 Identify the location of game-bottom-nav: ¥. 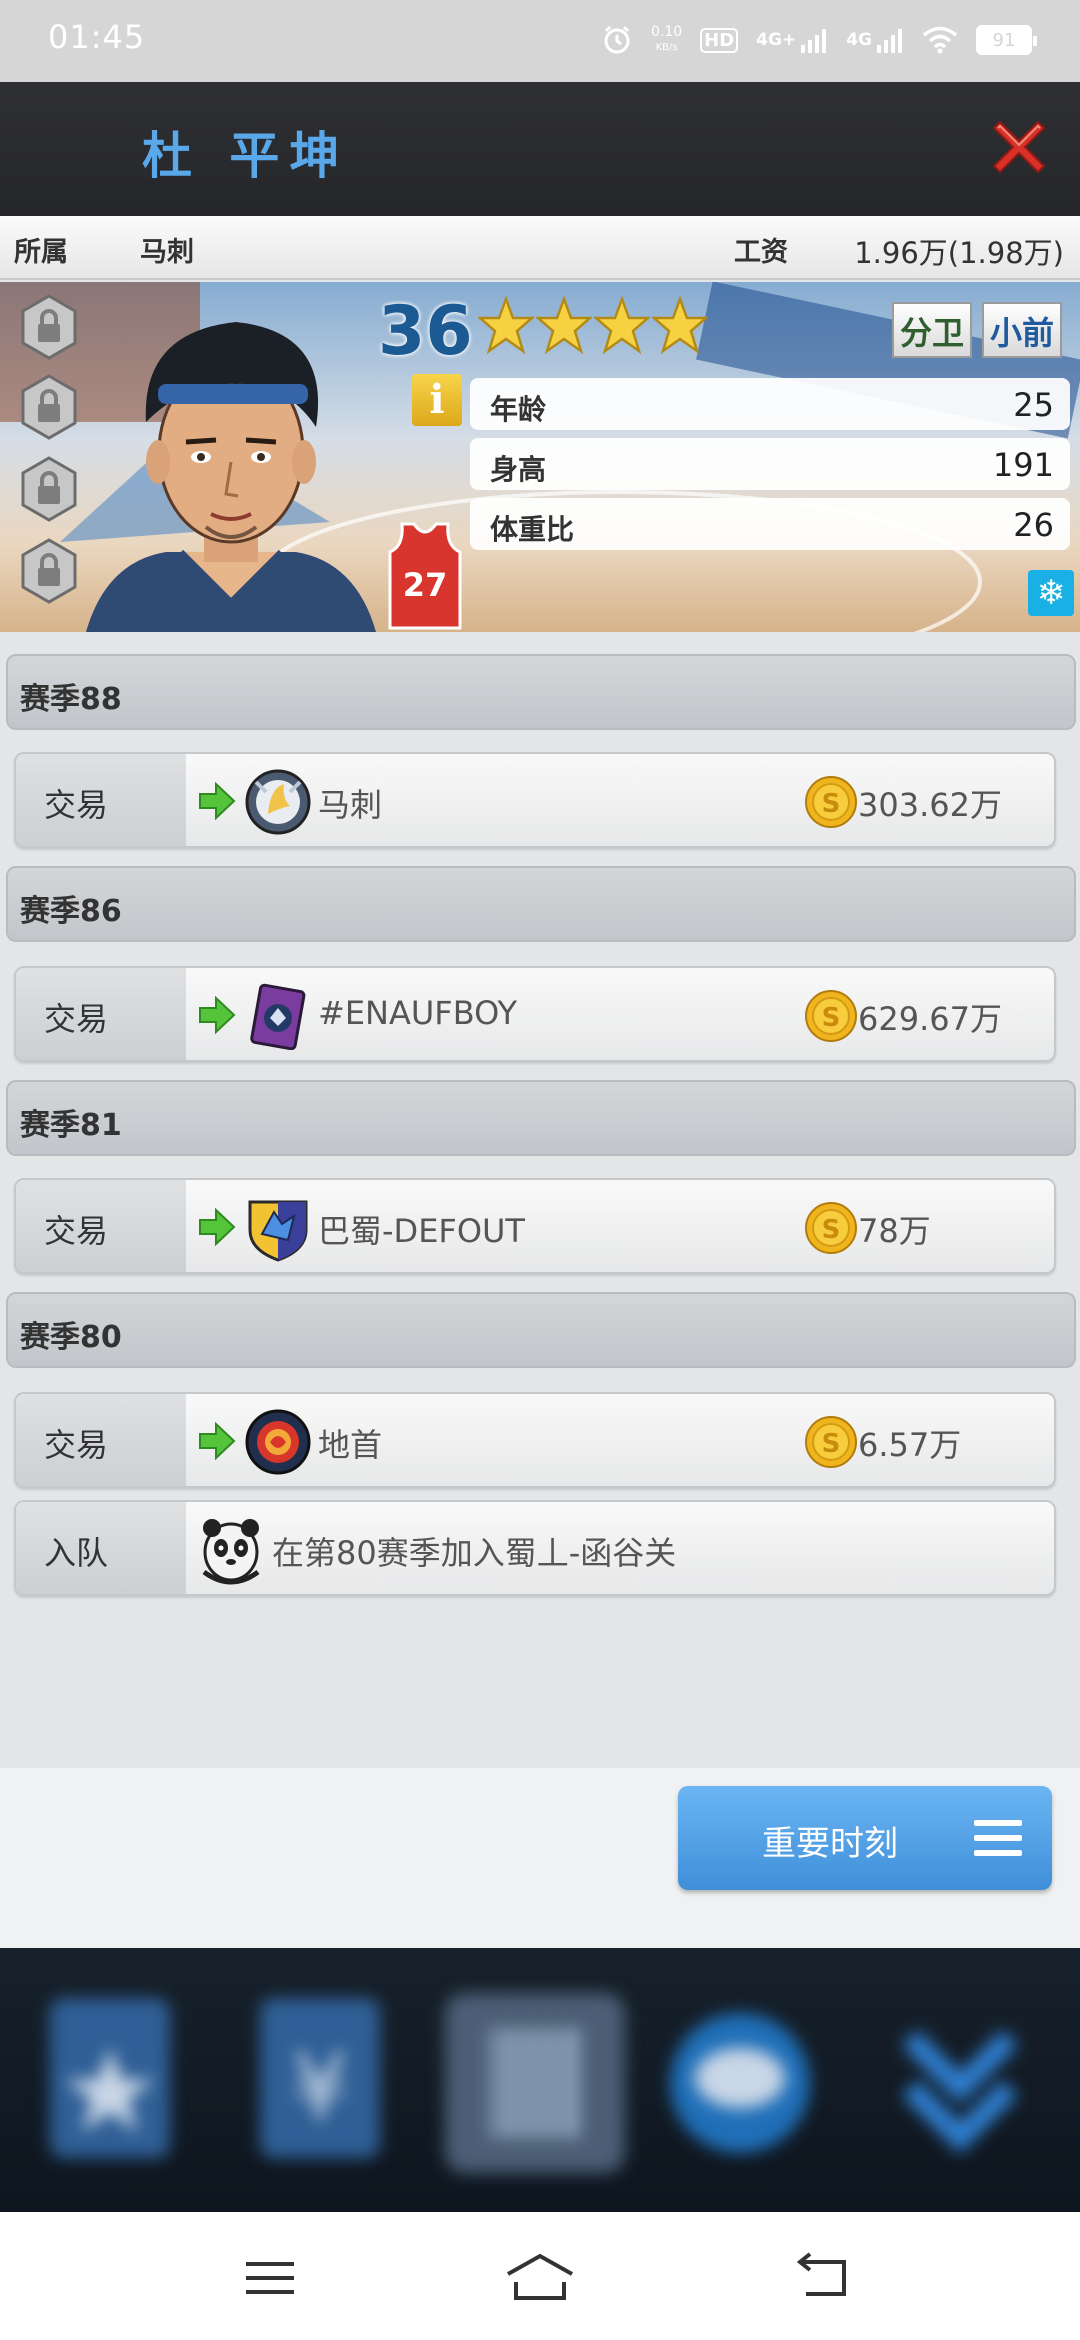
(540, 2080).